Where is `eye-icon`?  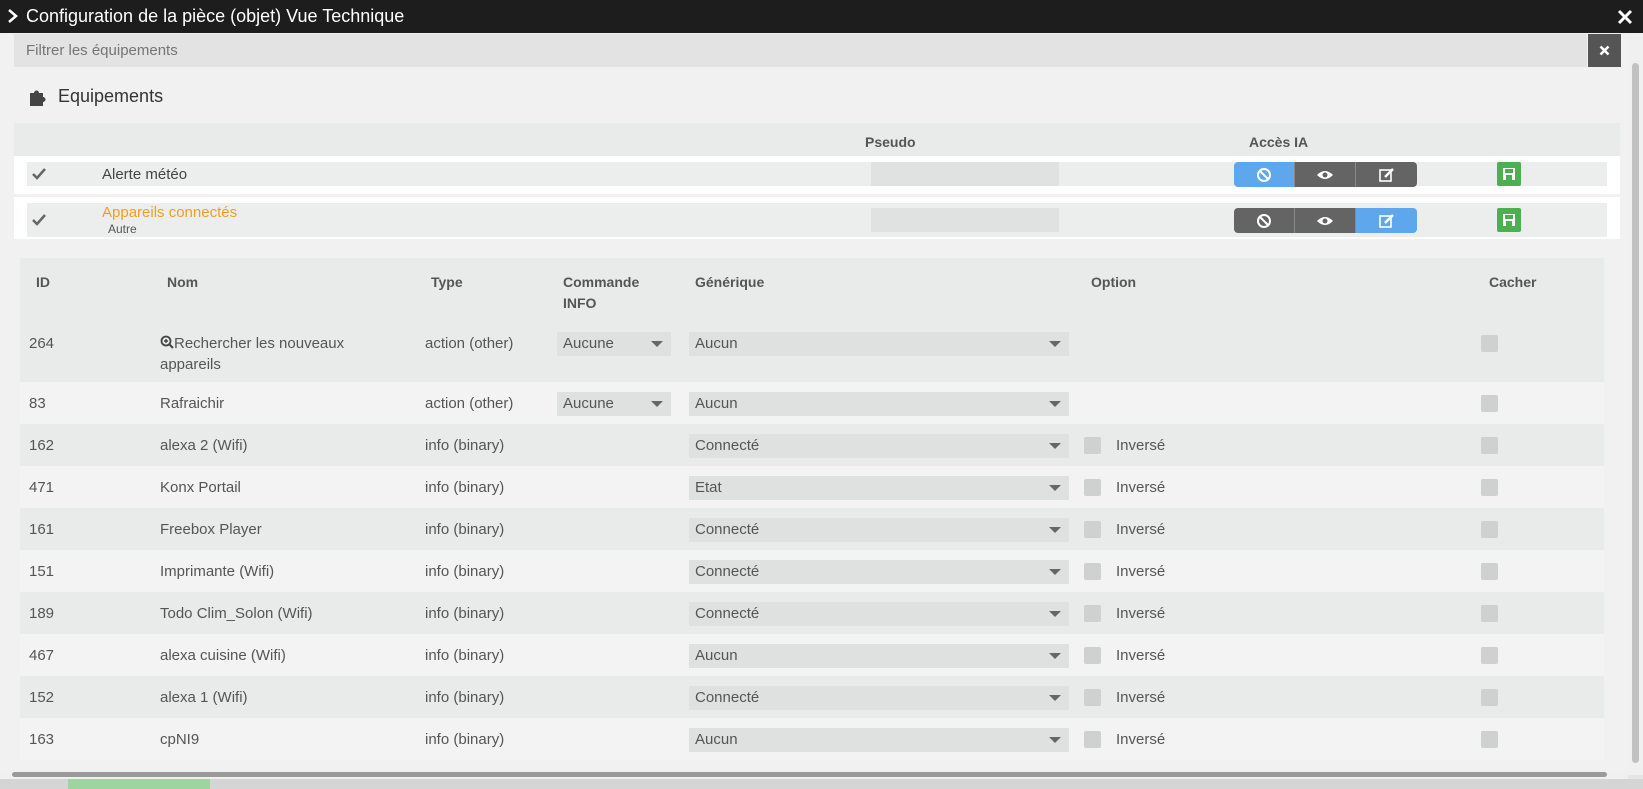 eye-icon is located at coordinates (1325, 220).